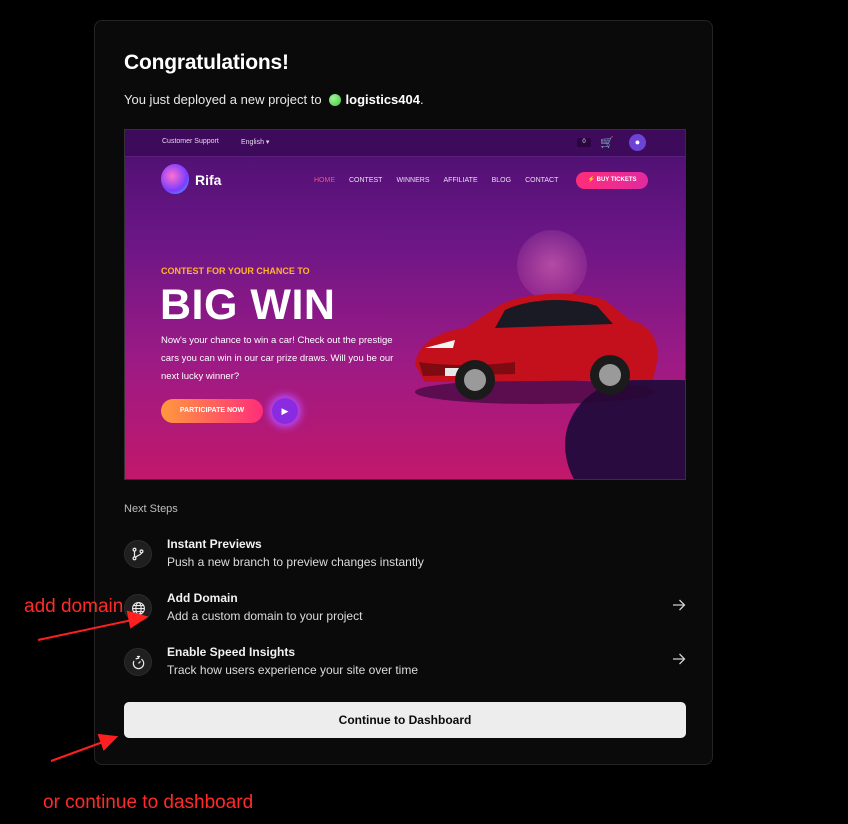 The width and height of the screenshot is (848, 824). What do you see at coordinates (85, 630) in the screenshot?
I see `annotation-arrow-domain` at bounding box center [85, 630].